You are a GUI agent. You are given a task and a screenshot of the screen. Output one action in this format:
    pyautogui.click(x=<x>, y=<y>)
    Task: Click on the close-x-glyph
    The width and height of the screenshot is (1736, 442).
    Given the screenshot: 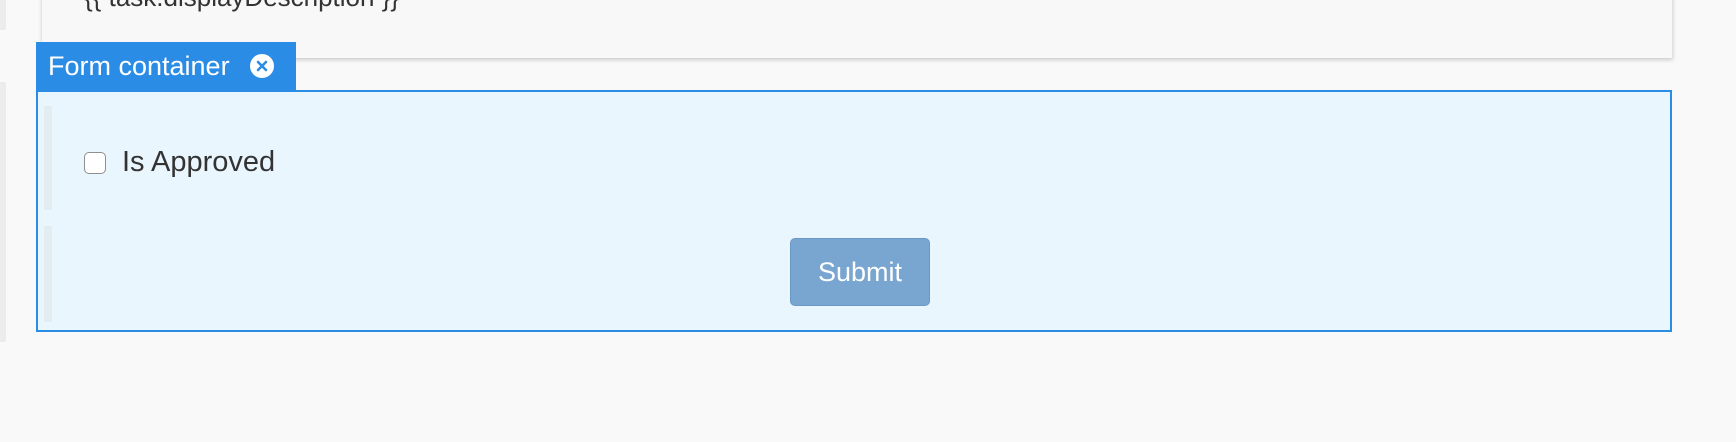 What is the action you would take?
    pyautogui.click(x=261, y=66)
    